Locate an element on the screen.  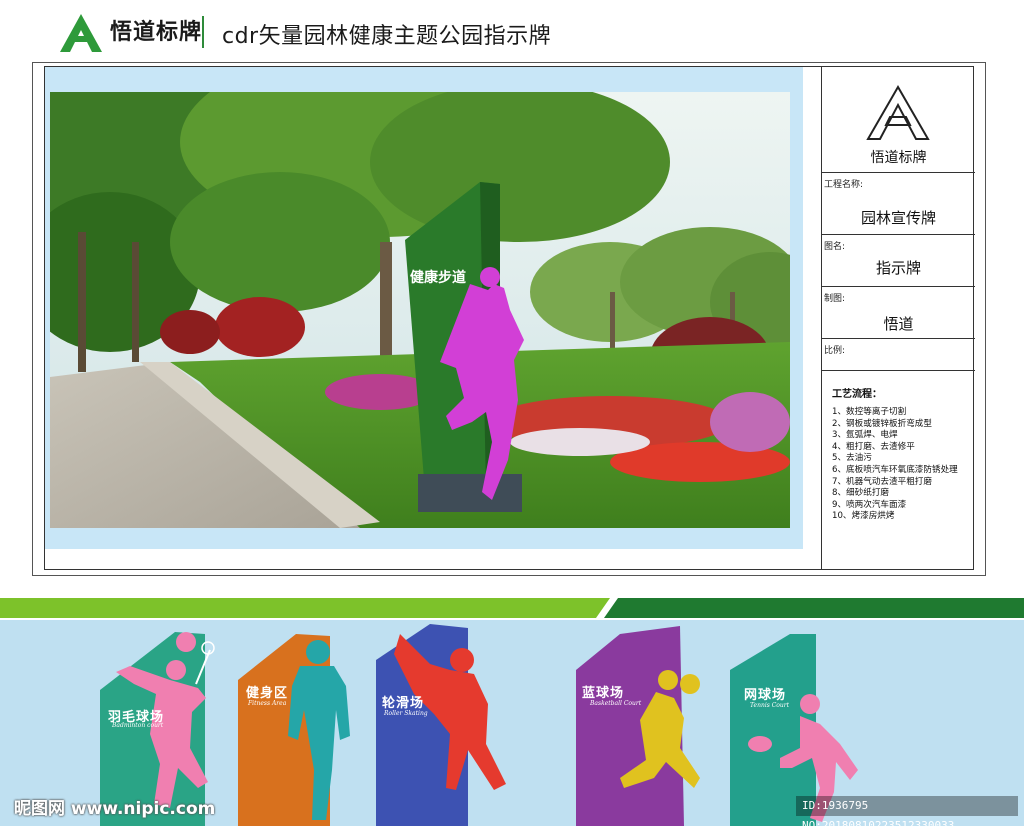
sign-sublabel-tennis: Tennis Court is located at coordinates (770, 705).